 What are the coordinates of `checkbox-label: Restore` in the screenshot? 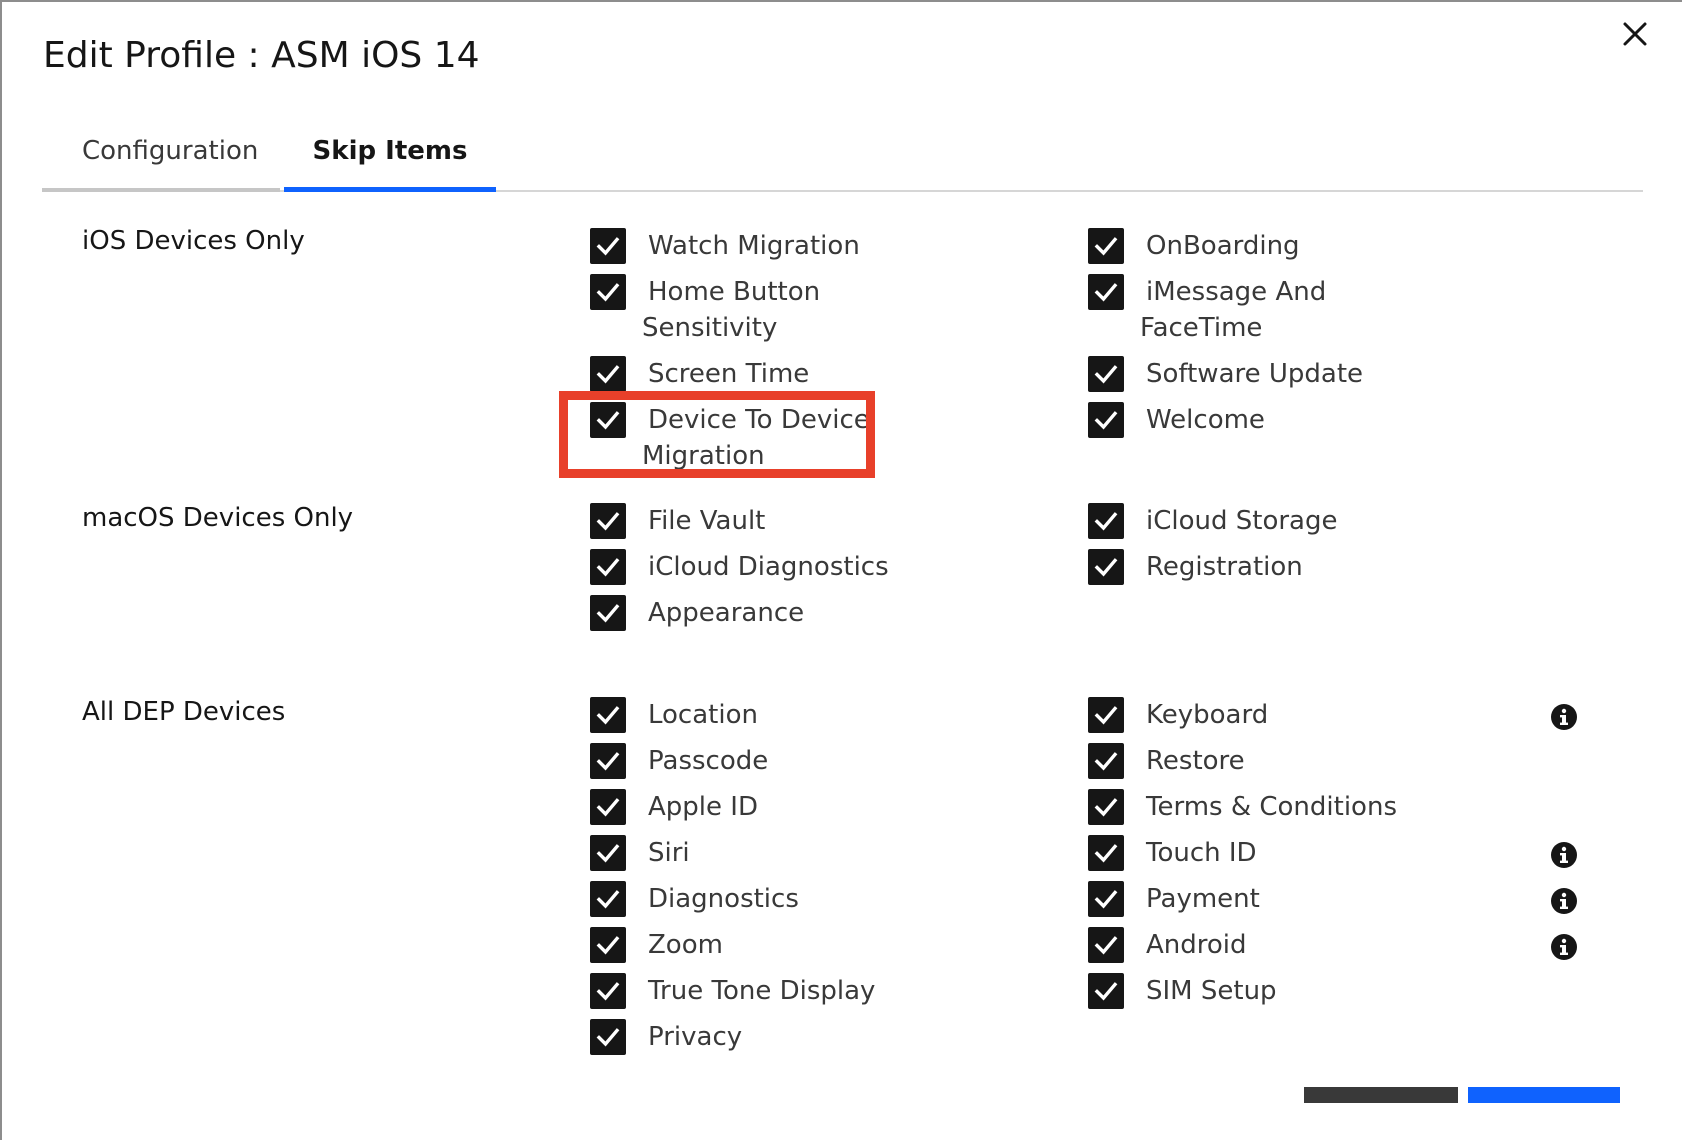 It's located at (1195, 761).